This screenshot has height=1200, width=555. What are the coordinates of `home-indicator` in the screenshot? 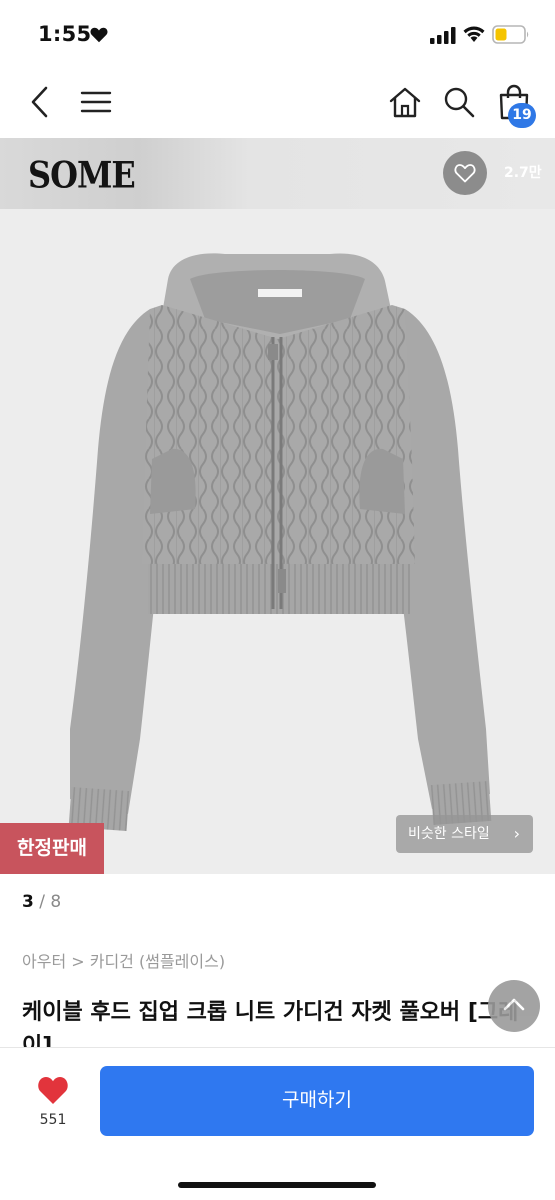 It's located at (277, 1185).